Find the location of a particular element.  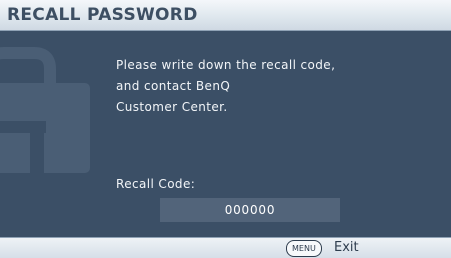

footer-bar: MENU Exit is located at coordinates (225, 247).